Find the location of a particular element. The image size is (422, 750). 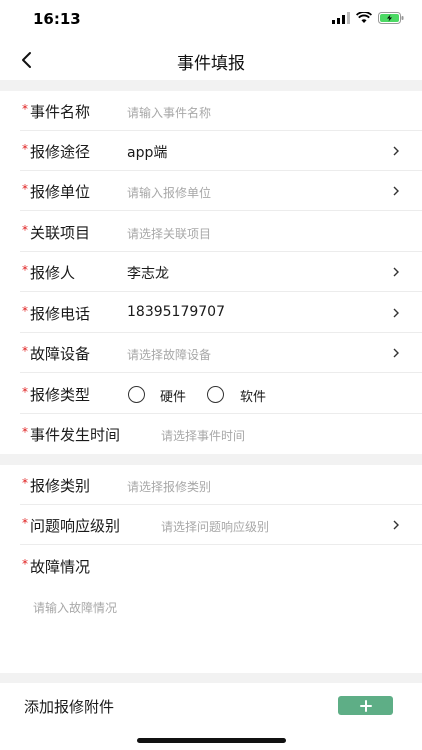

related-project-select: 请选择关联项目 is located at coordinates (169, 233).